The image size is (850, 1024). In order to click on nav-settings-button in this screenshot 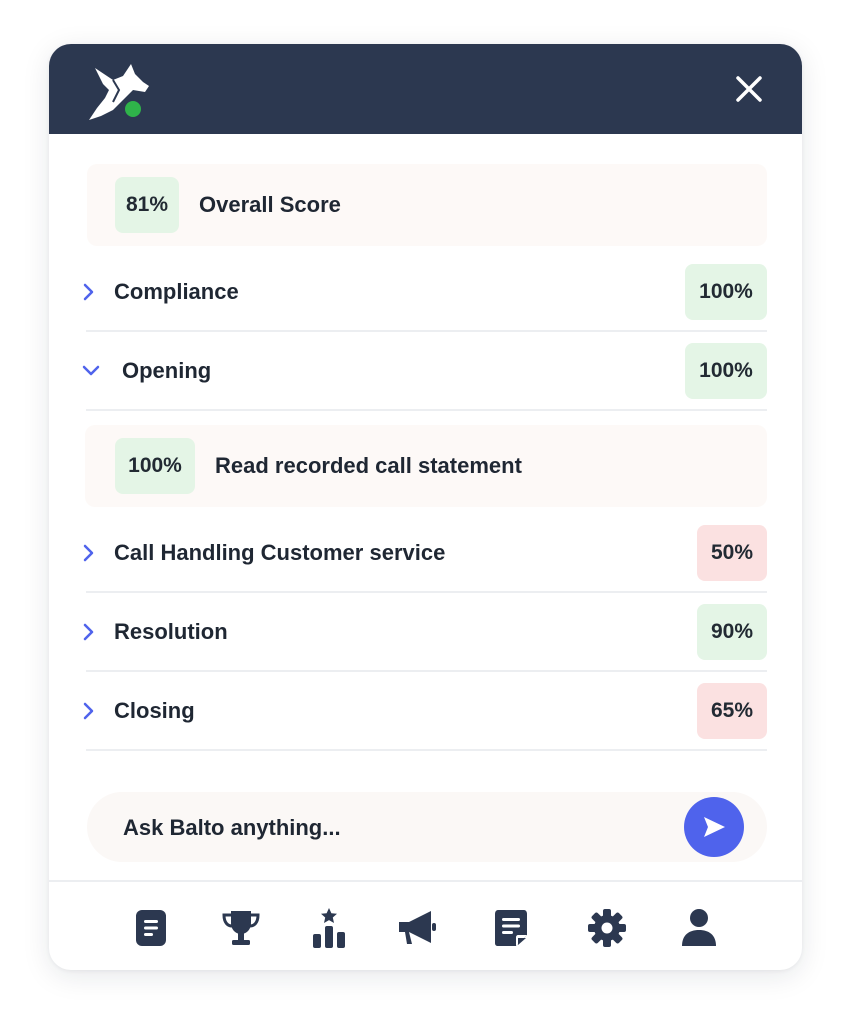, I will do `click(607, 928)`.